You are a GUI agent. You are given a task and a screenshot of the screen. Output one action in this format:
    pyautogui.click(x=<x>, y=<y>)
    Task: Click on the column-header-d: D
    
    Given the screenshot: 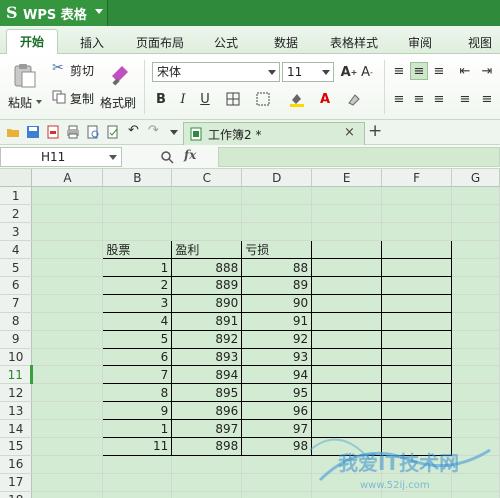 What is the action you would take?
    pyautogui.click(x=277, y=178)
    